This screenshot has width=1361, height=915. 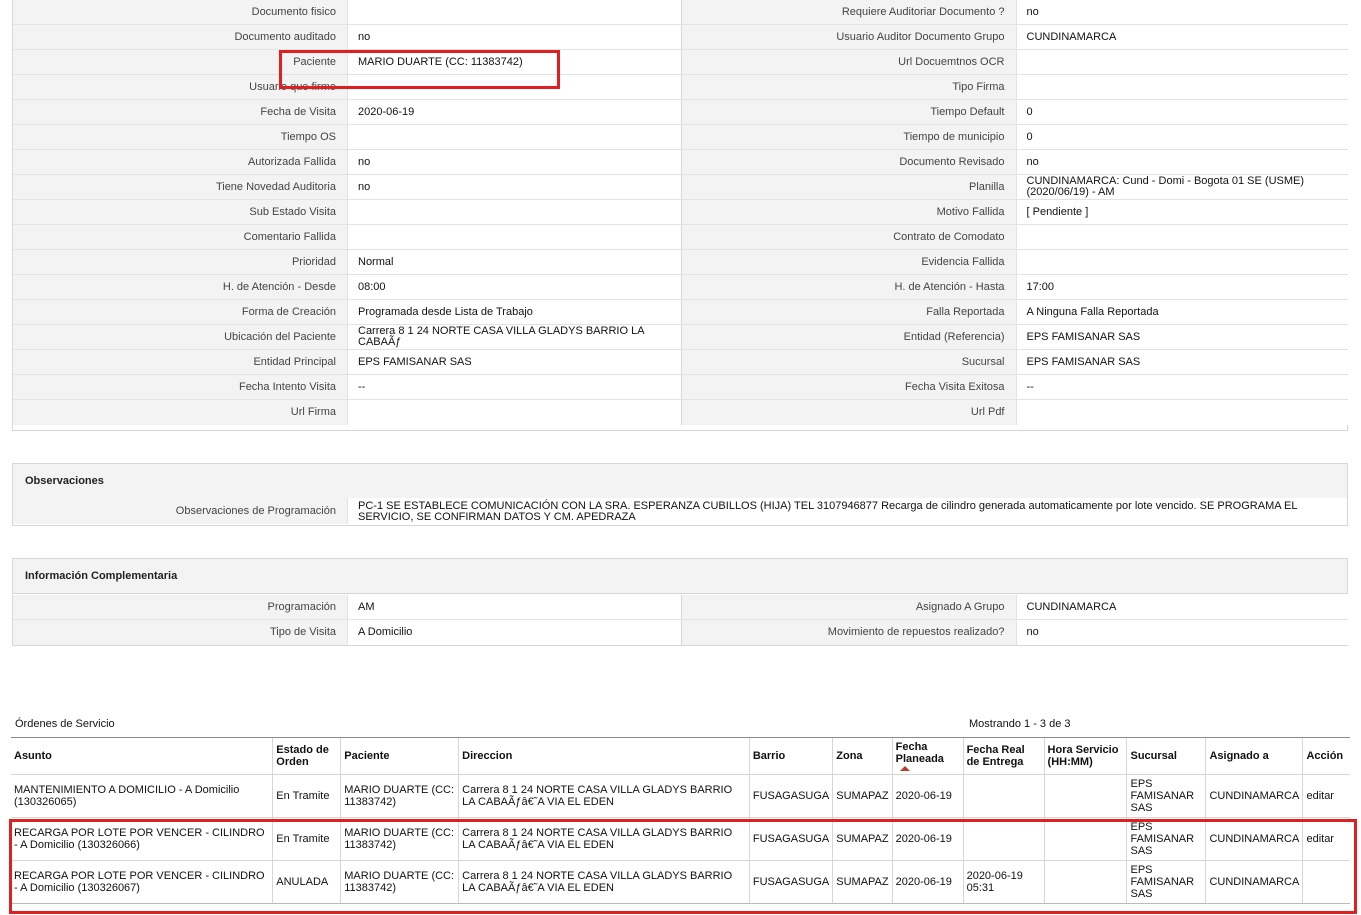 I want to click on detail-row: Comentario Fallida Contrato de Comodato, so click(x=681, y=237).